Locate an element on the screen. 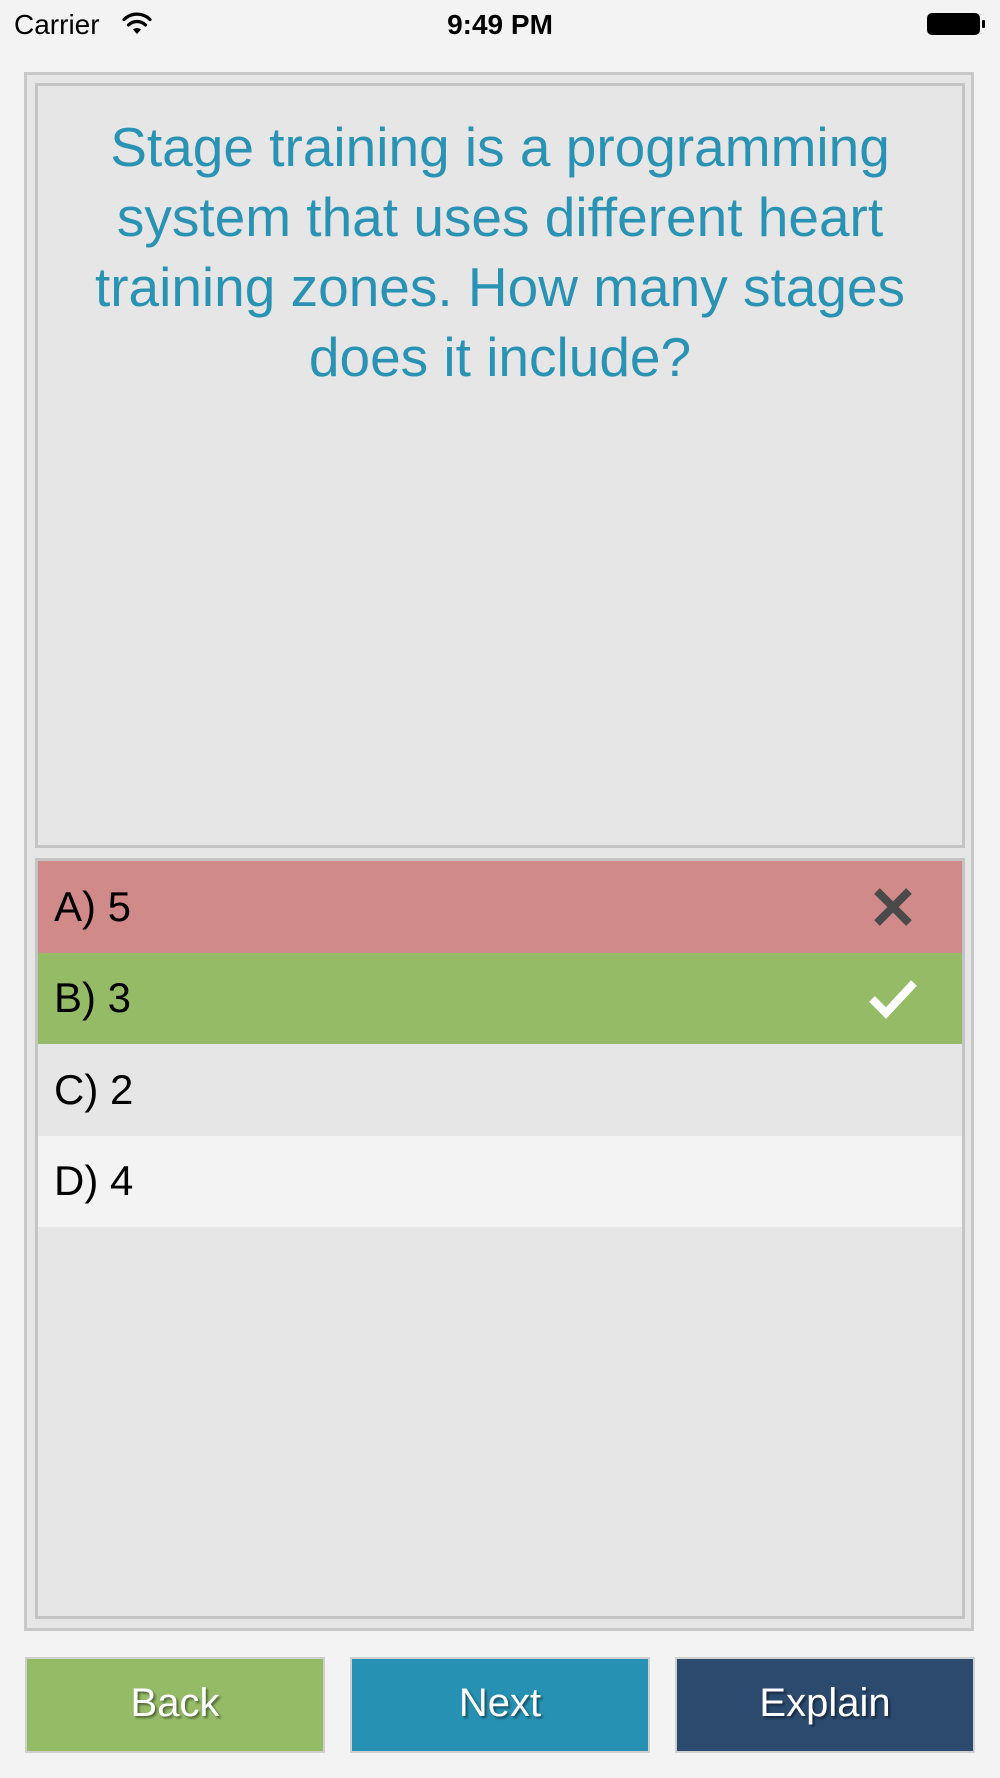 The width and height of the screenshot is (1000, 1778). answer-label: D) 4 is located at coordinates (94, 1181).